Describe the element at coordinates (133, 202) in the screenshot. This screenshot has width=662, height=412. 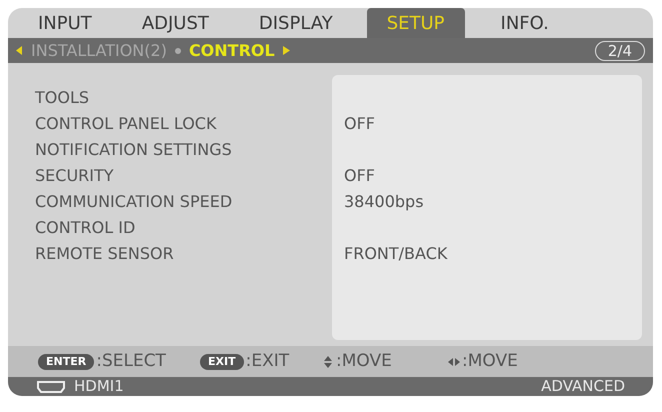
I see `menu-item: COMMUNICATION SPEED` at that location.